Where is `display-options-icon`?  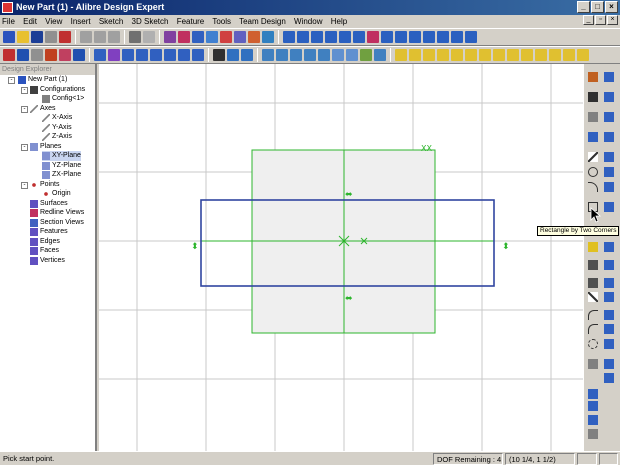 display-options-icon is located at coordinates (583, 55).